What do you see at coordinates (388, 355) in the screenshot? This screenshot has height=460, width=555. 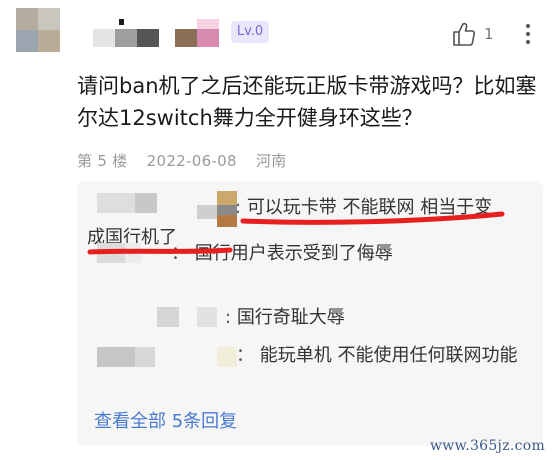 I see `reply-text: 能玩单机 不能使用任何联网功能` at bounding box center [388, 355].